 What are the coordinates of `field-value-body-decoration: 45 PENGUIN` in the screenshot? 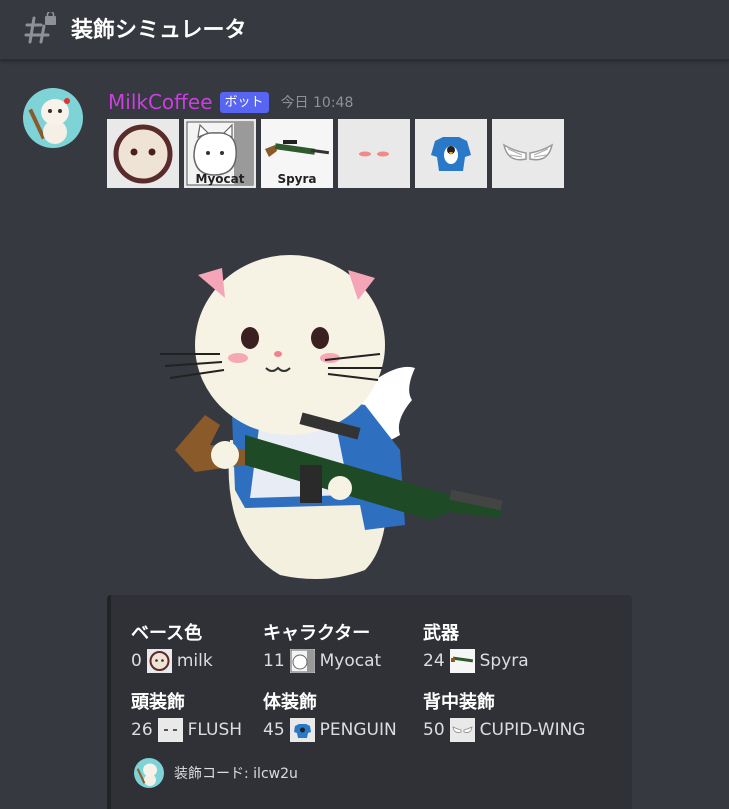 It's located at (330, 730).